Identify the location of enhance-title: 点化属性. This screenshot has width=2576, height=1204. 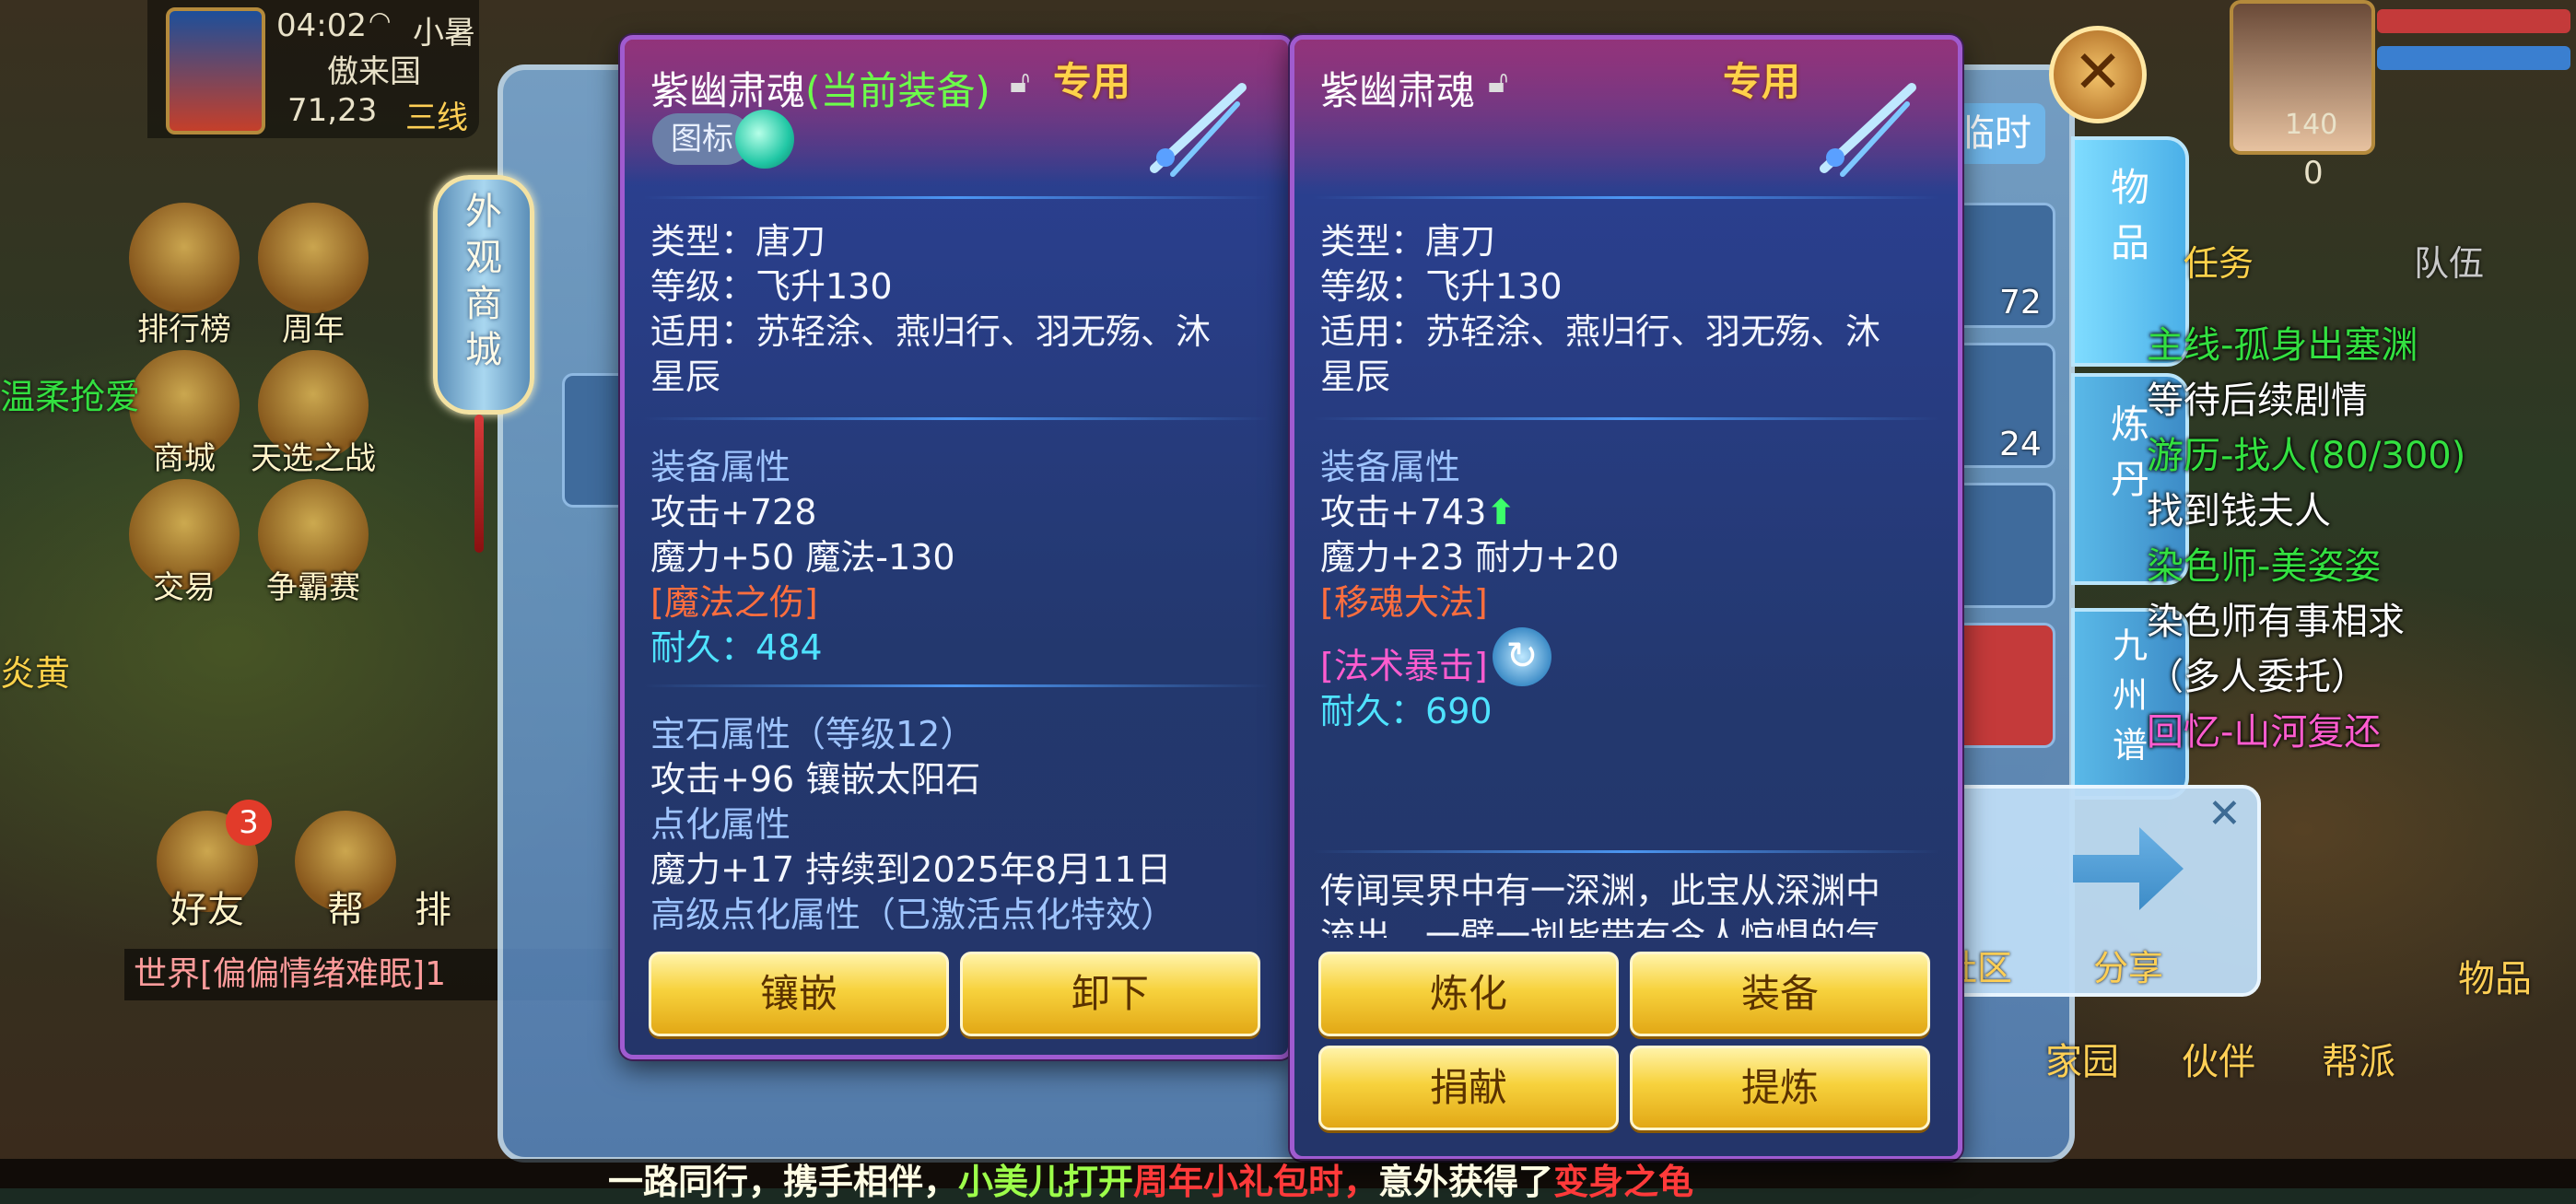
(720, 825).